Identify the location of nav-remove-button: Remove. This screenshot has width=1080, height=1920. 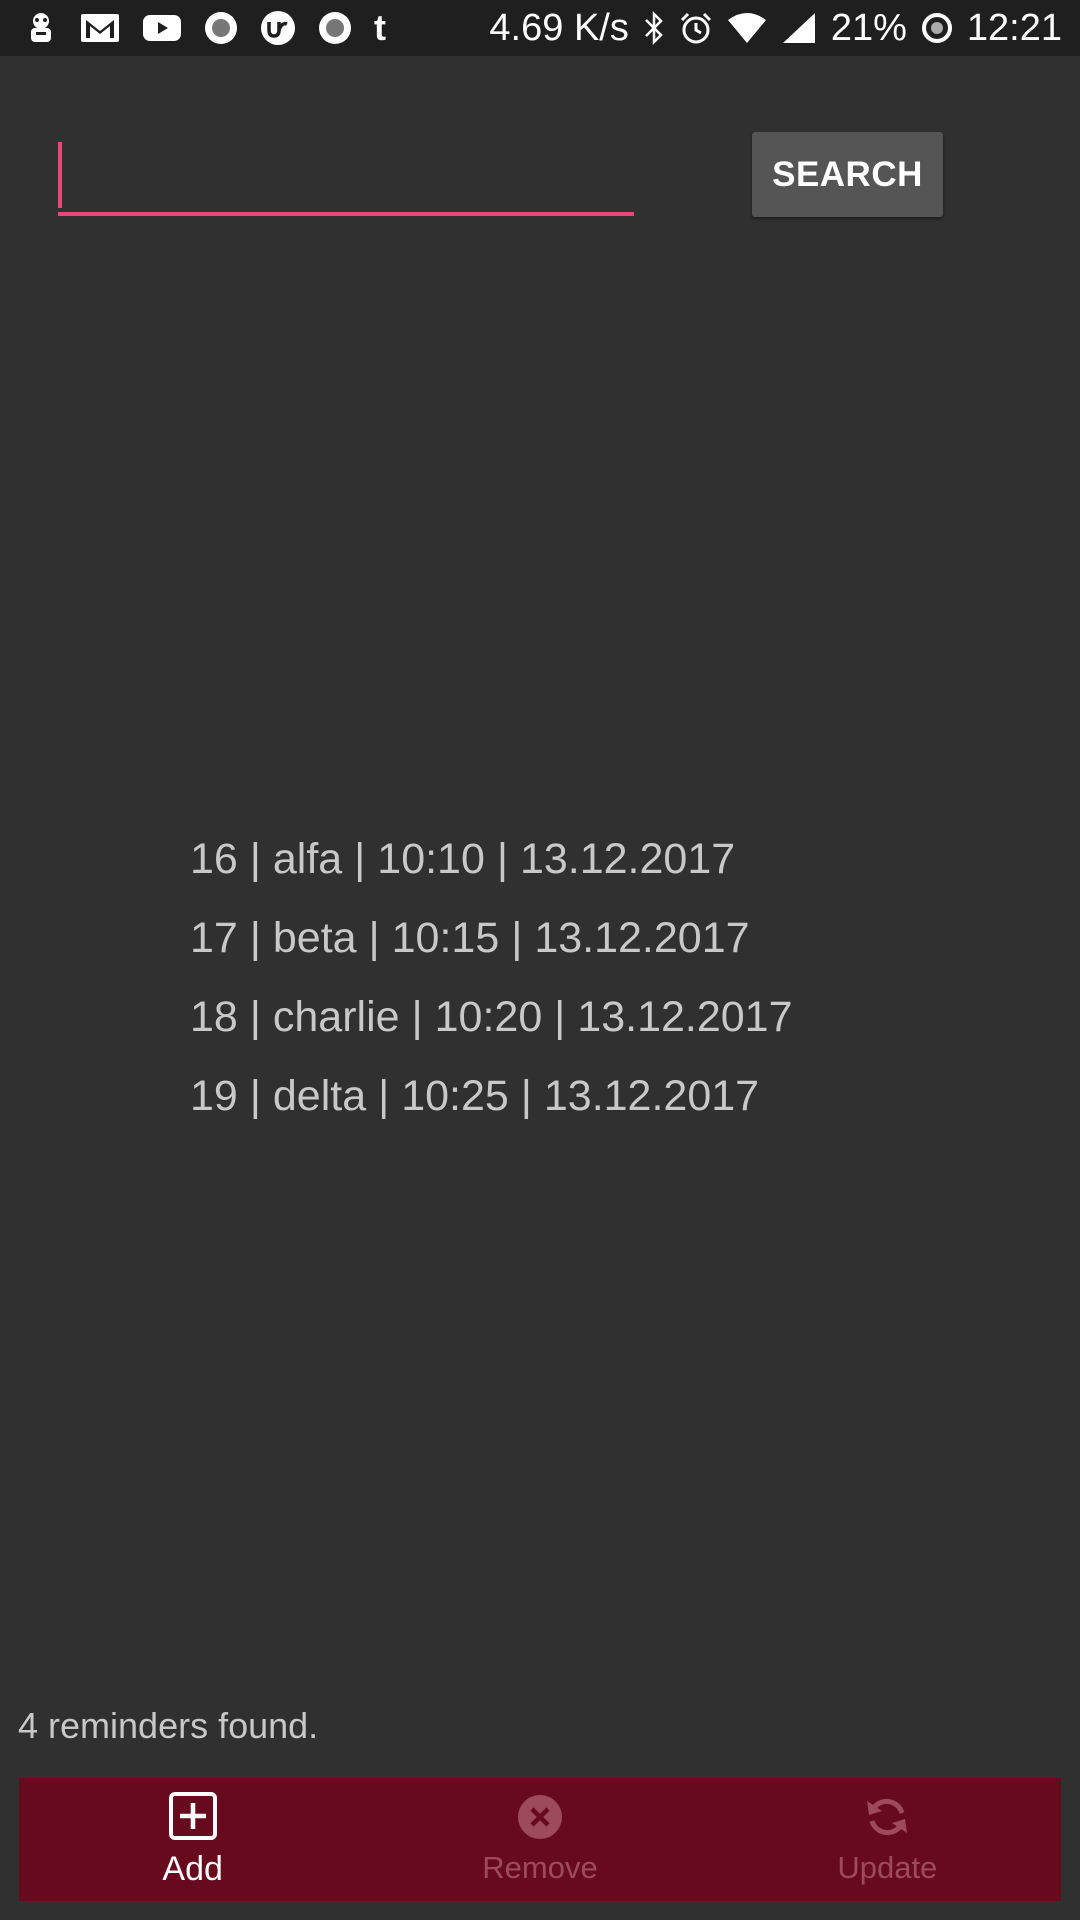
(539, 1839).